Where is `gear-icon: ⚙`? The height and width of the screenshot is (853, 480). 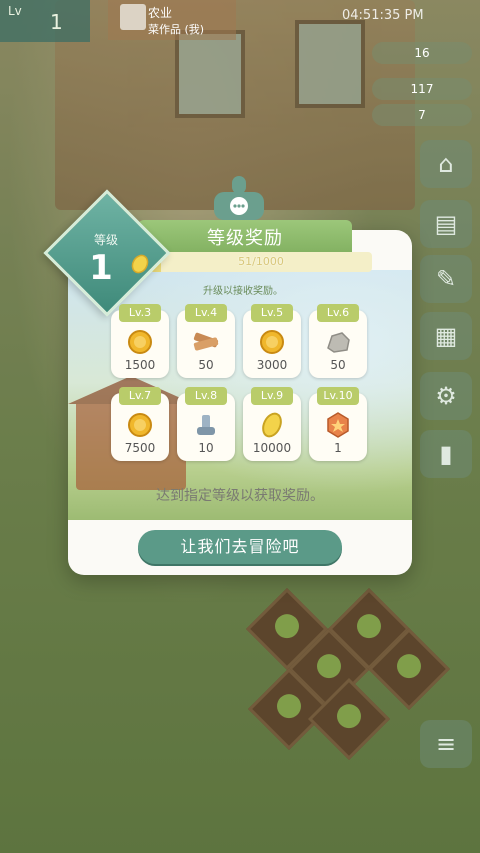
gear-icon: ⚙ is located at coordinates (446, 396).